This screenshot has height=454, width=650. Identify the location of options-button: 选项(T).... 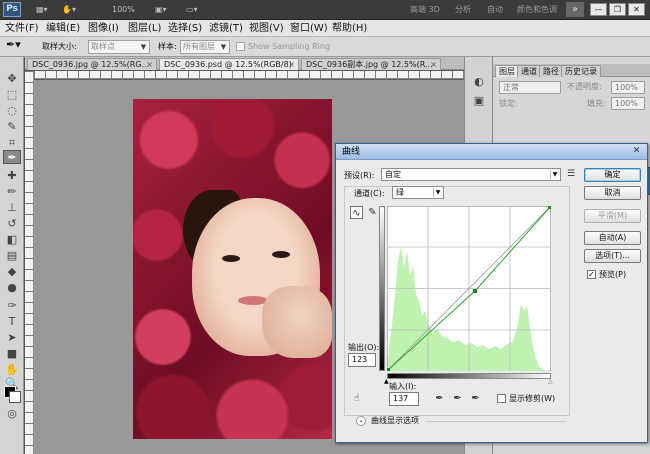
(612, 256).